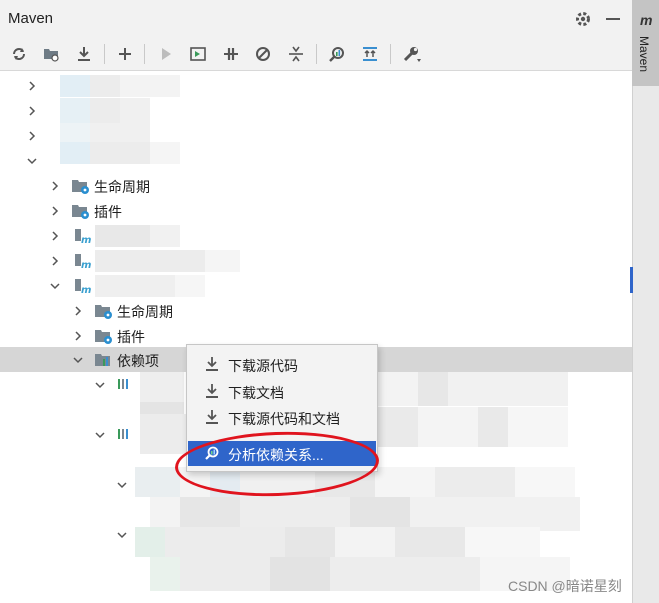  What do you see at coordinates (198, 54) in the screenshot?
I see `execute-goal-icon` at bounding box center [198, 54].